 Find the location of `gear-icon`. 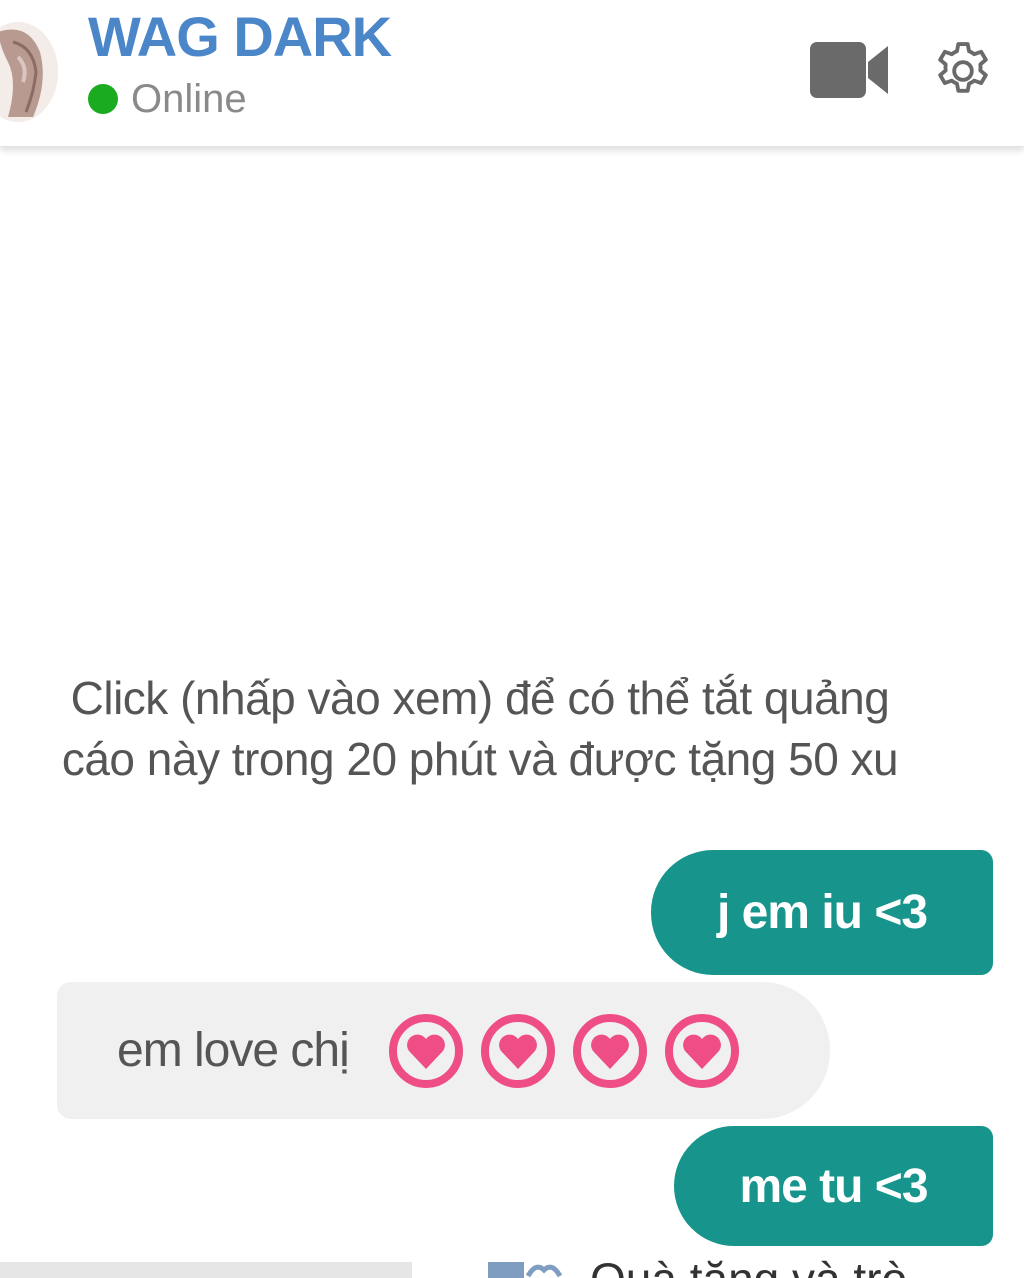

gear-icon is located at coordinates (963, 67).